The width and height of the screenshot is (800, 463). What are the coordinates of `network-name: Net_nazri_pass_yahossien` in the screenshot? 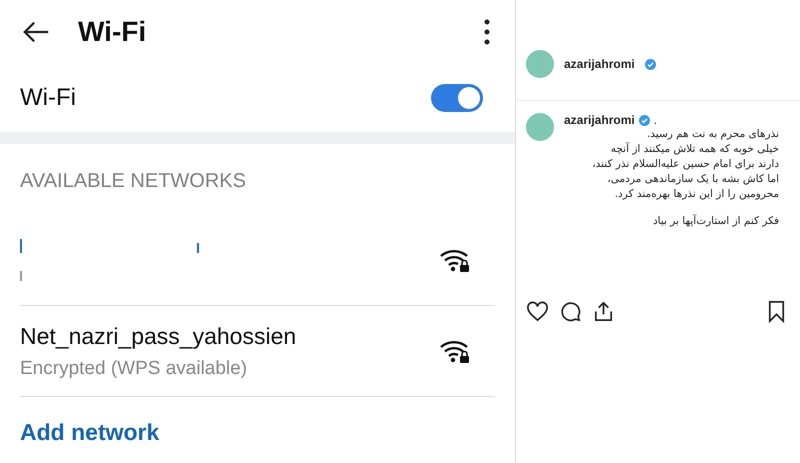 It's located at (229, 336).